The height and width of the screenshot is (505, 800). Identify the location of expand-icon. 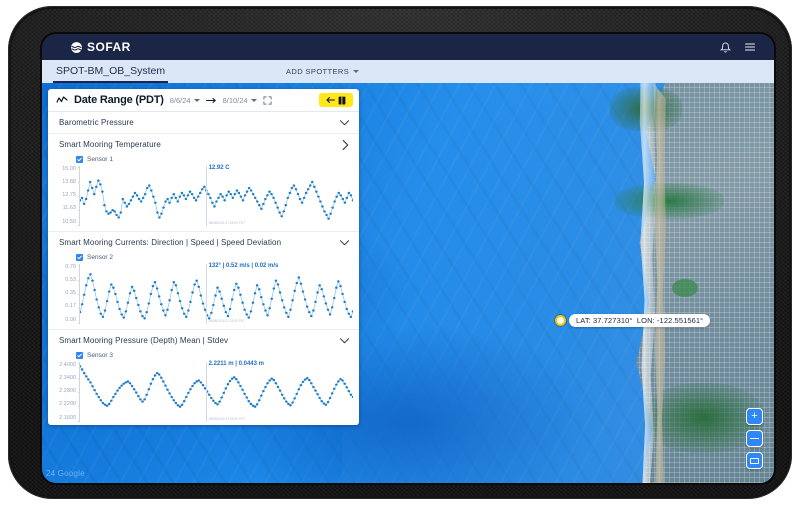
(267, 100).